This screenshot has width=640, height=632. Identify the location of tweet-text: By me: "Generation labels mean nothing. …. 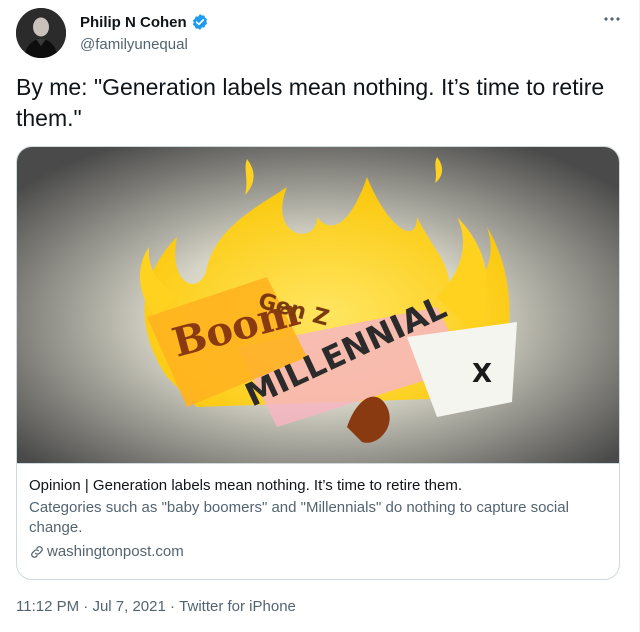
(310, 102).